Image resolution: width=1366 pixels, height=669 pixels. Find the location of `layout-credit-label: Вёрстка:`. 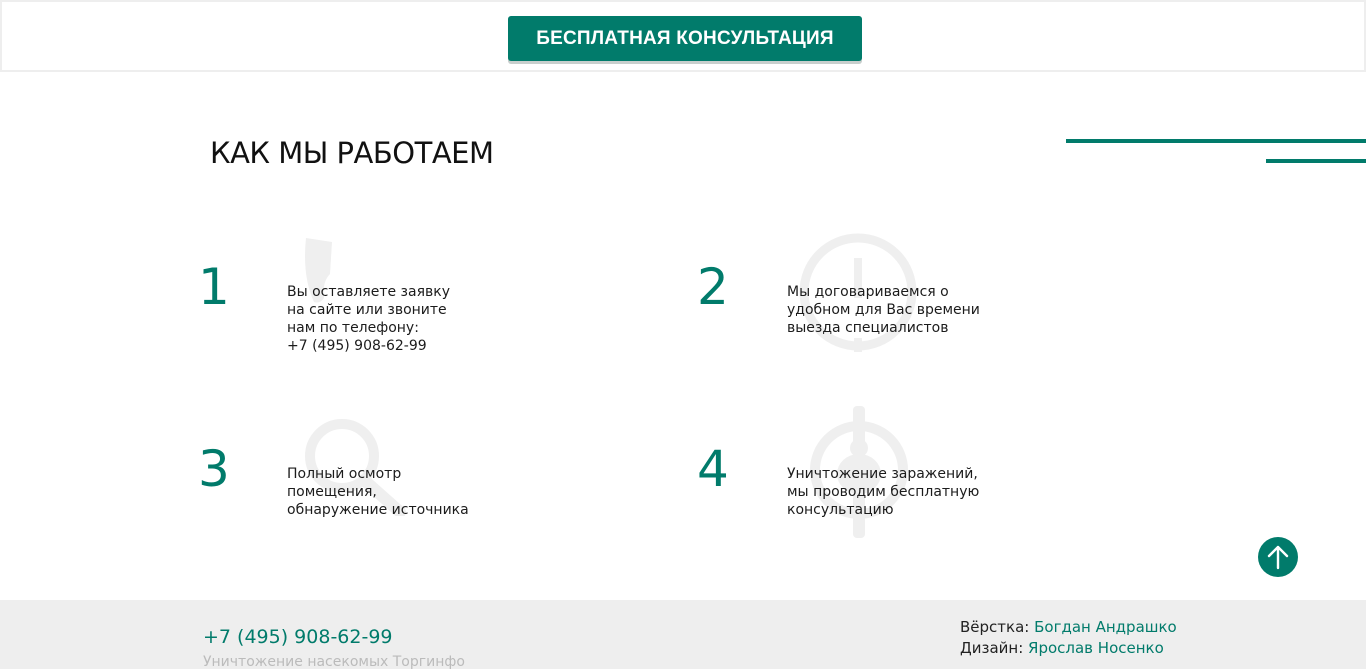

layout-credit-label: Вёрстка: is located at coordinates (995, 627).